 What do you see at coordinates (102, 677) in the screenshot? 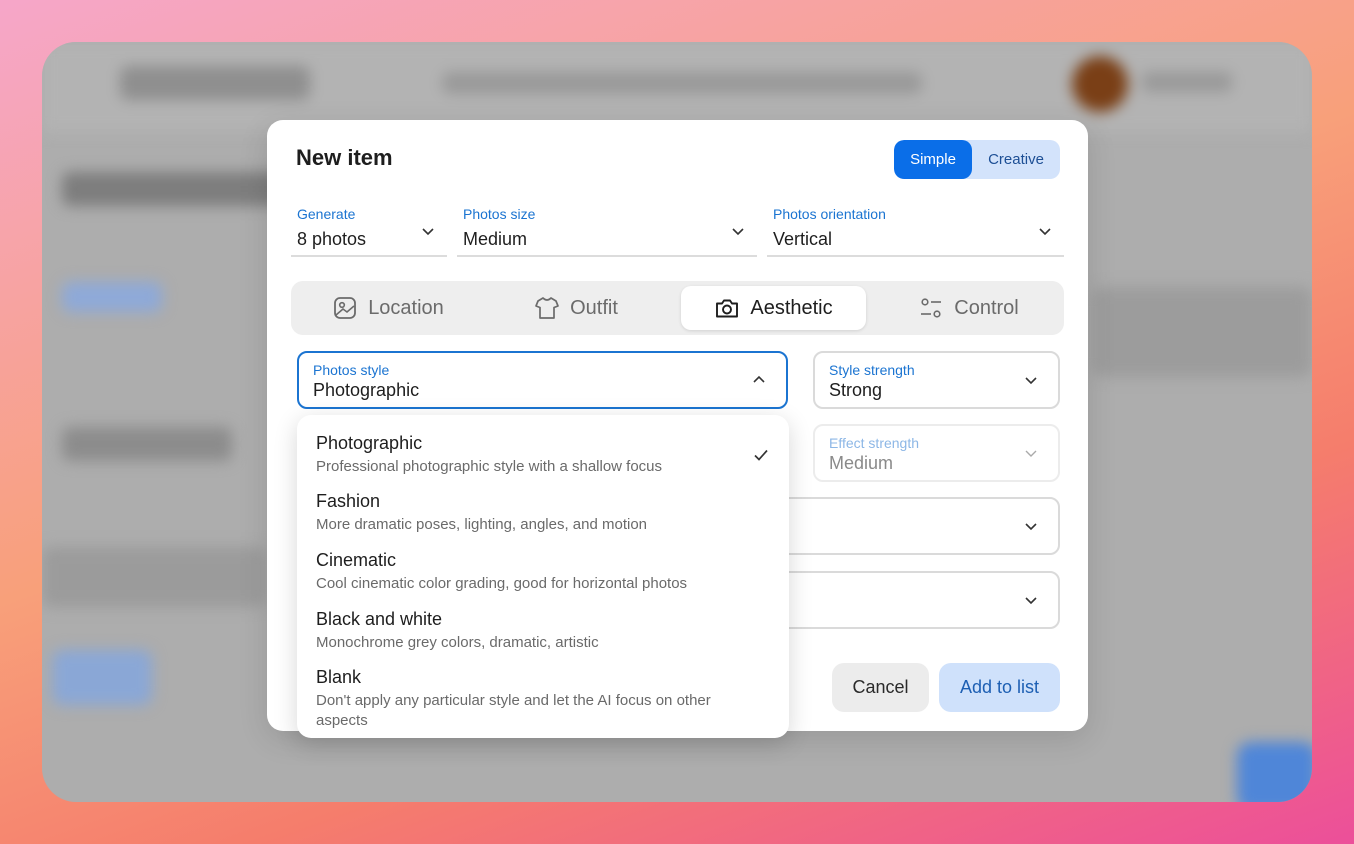
I see `blurred-button` at bounding box center [102, 677].